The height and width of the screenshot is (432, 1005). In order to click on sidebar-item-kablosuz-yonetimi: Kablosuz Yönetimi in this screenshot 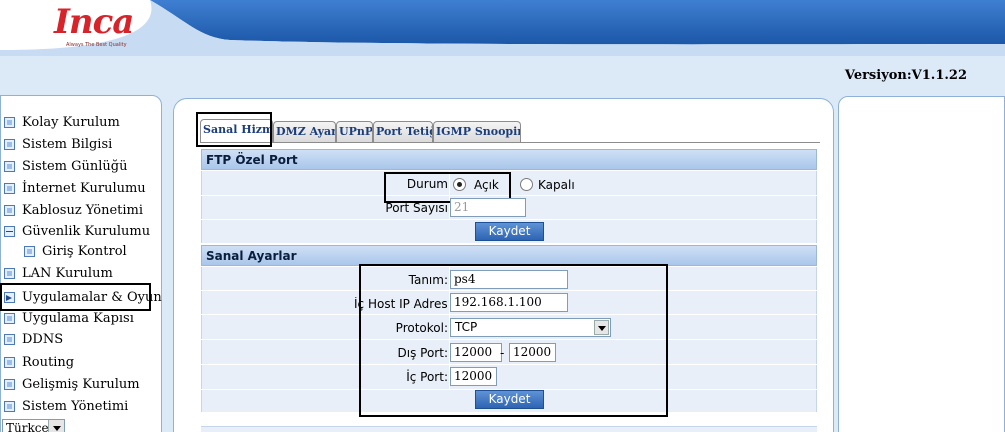, I will do `click(71, 210)`.